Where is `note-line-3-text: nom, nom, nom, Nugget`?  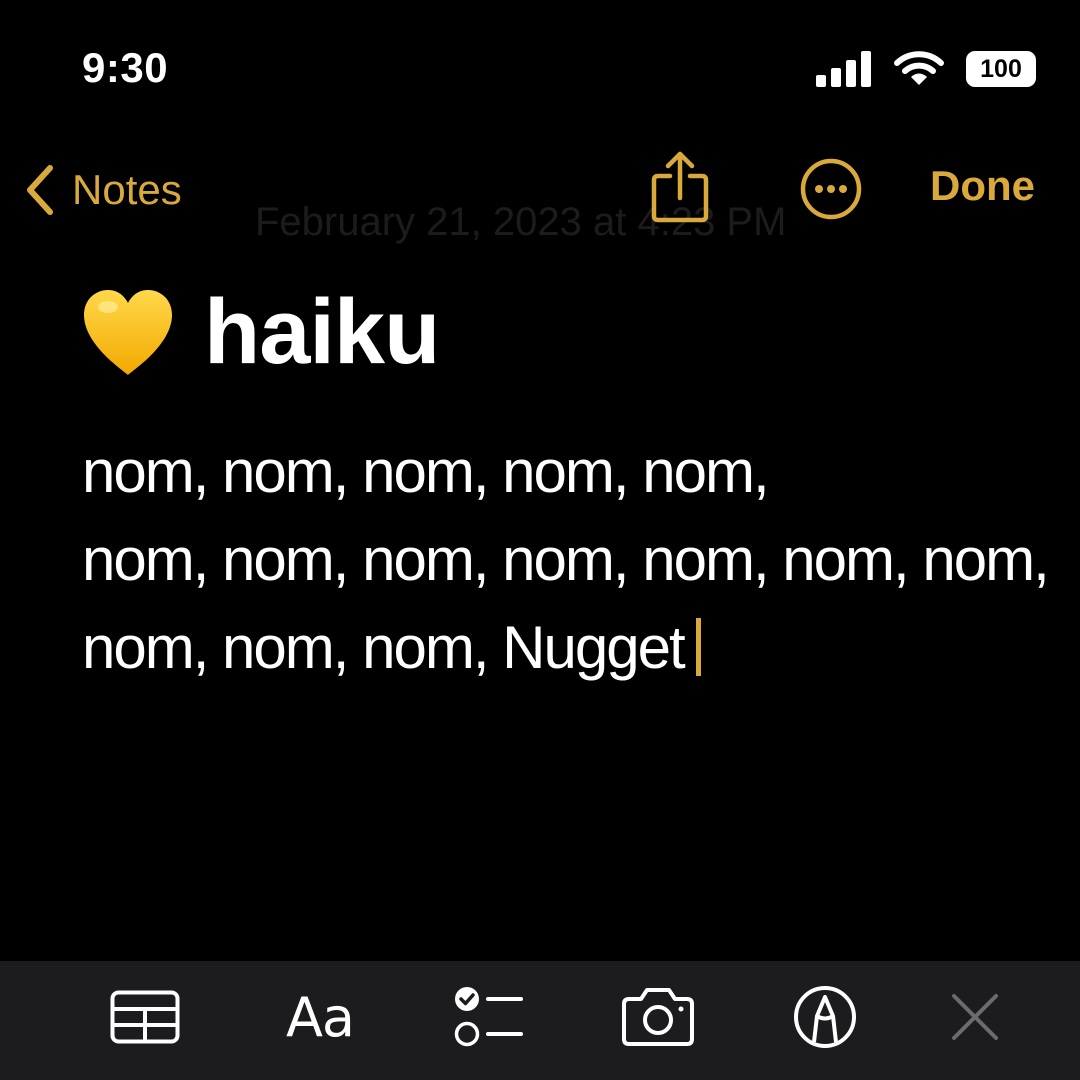
note-line-3-text: nom, nom, nom, Nugget is located at coordinates (384, 647).